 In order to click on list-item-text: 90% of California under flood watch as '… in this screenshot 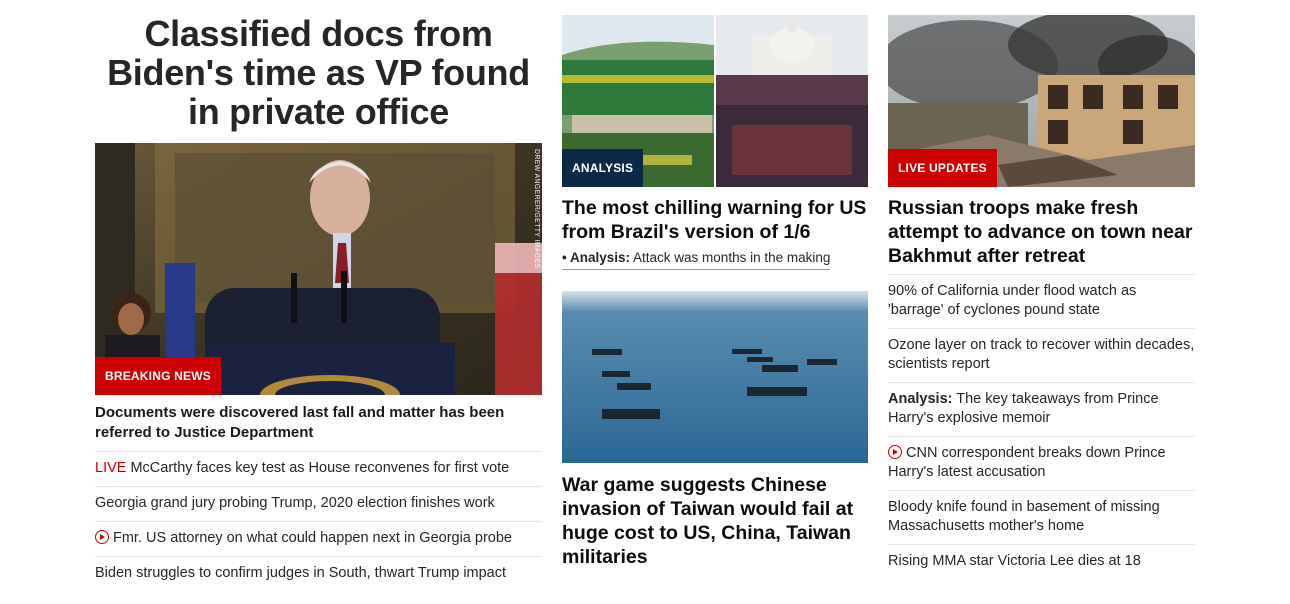, I will do `click(1012, 300)`.